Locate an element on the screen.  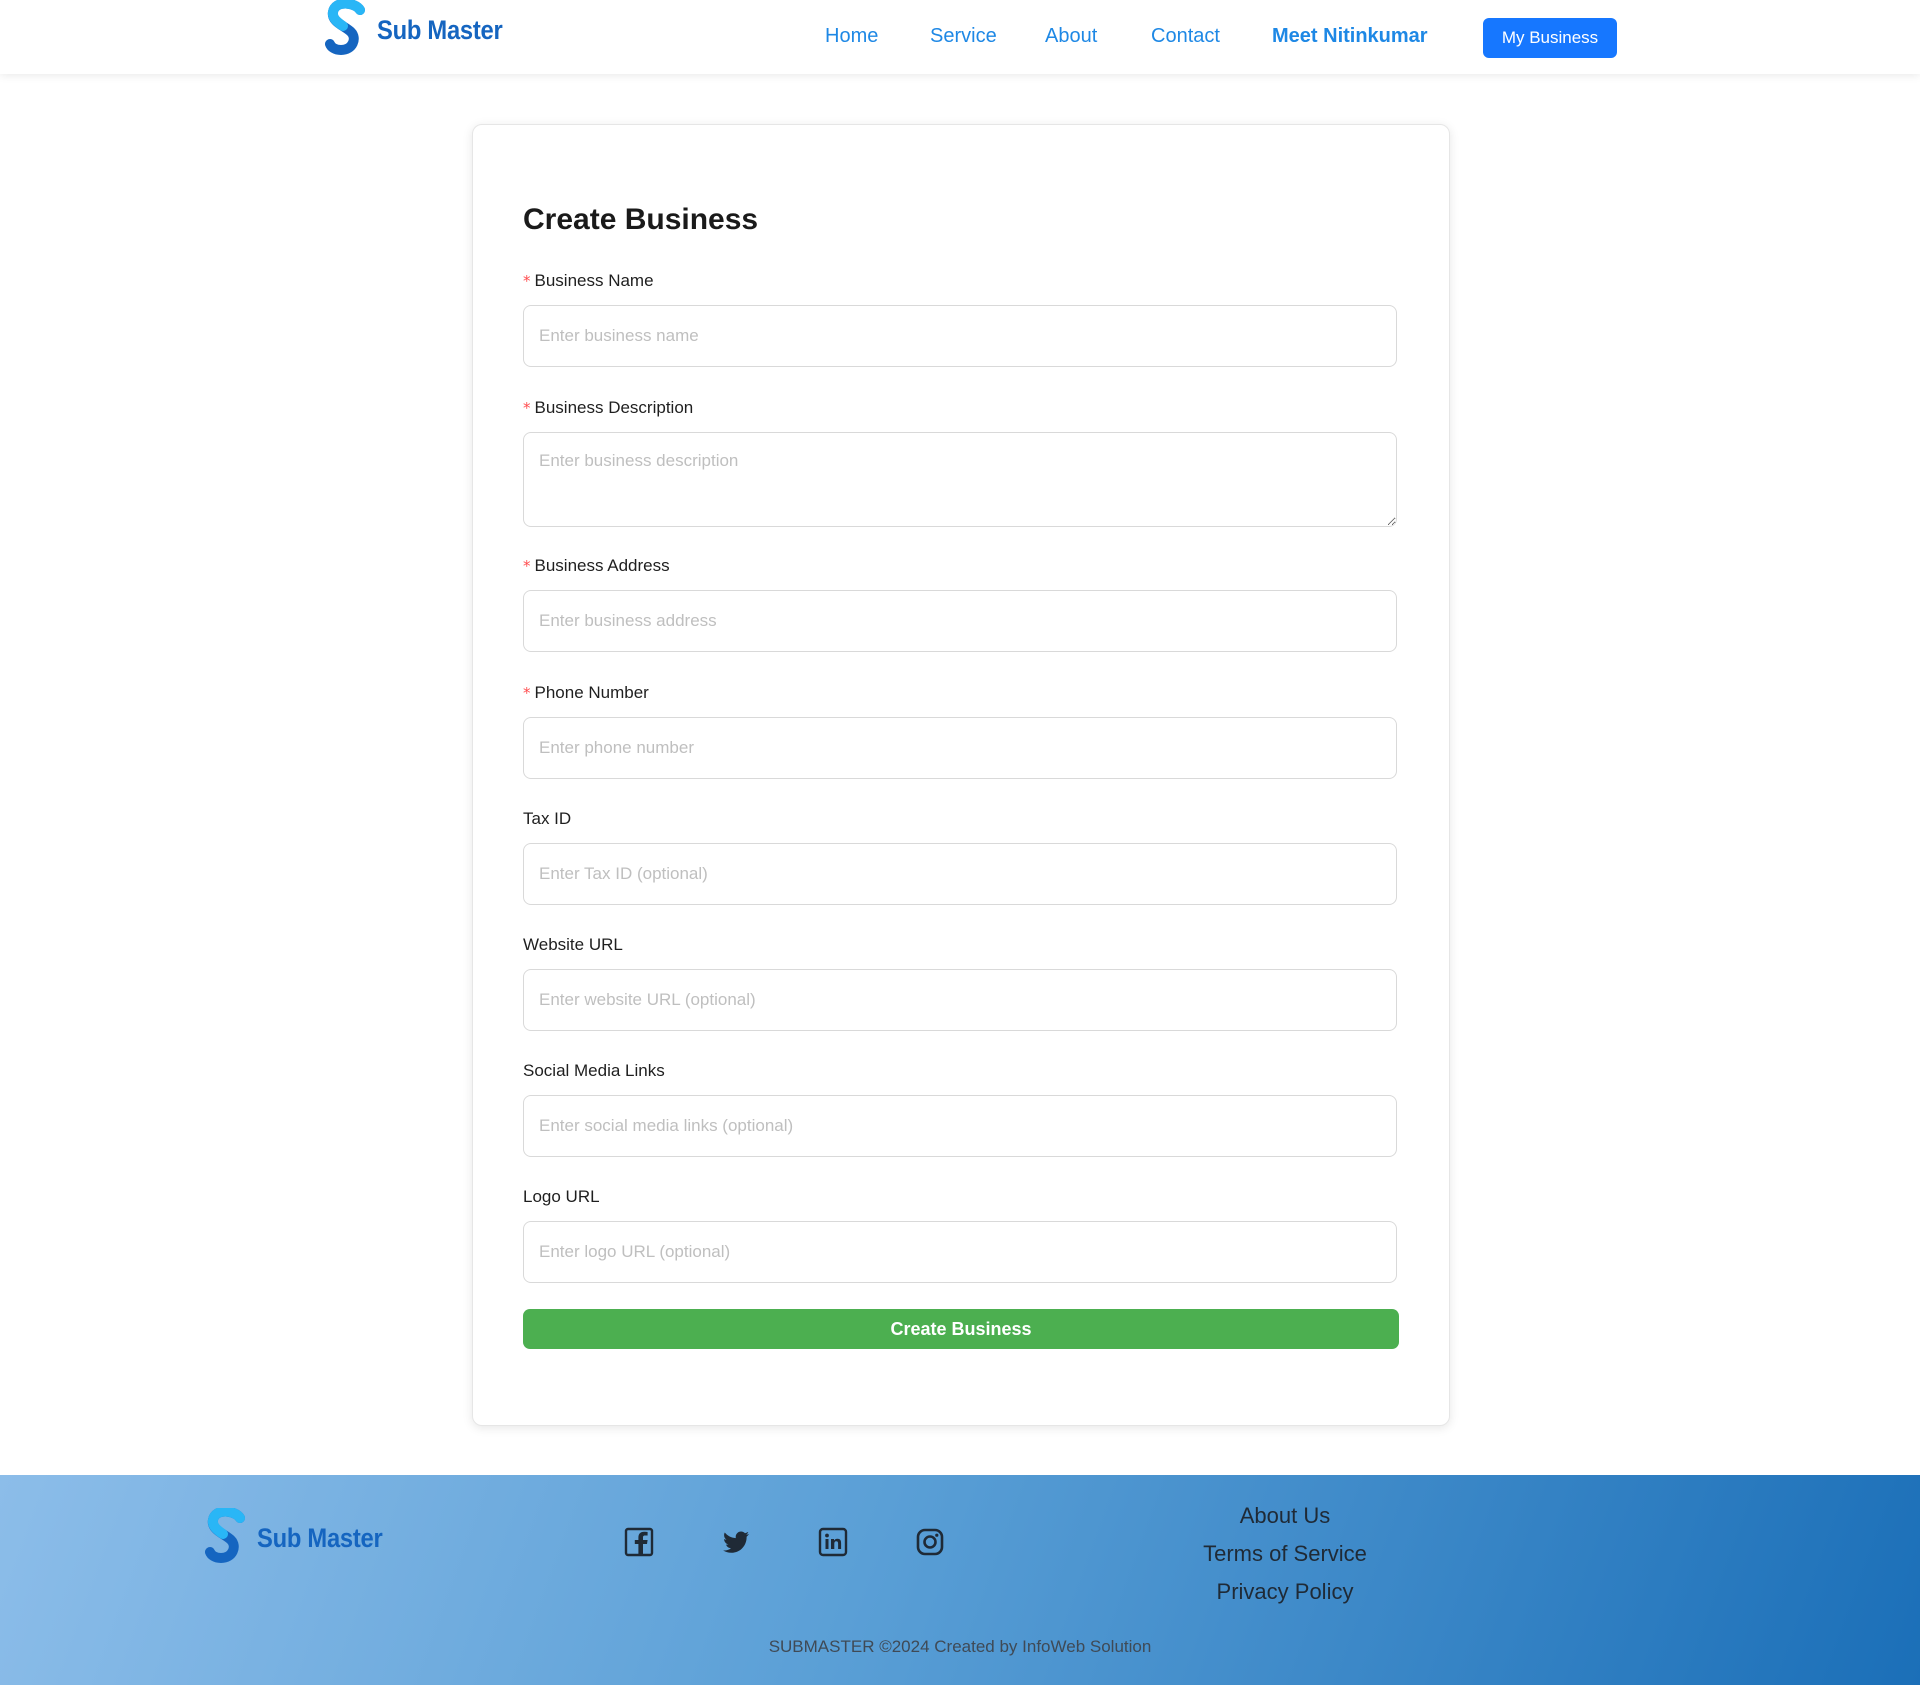
business-description-textarea is located at coordinates (960, 479).